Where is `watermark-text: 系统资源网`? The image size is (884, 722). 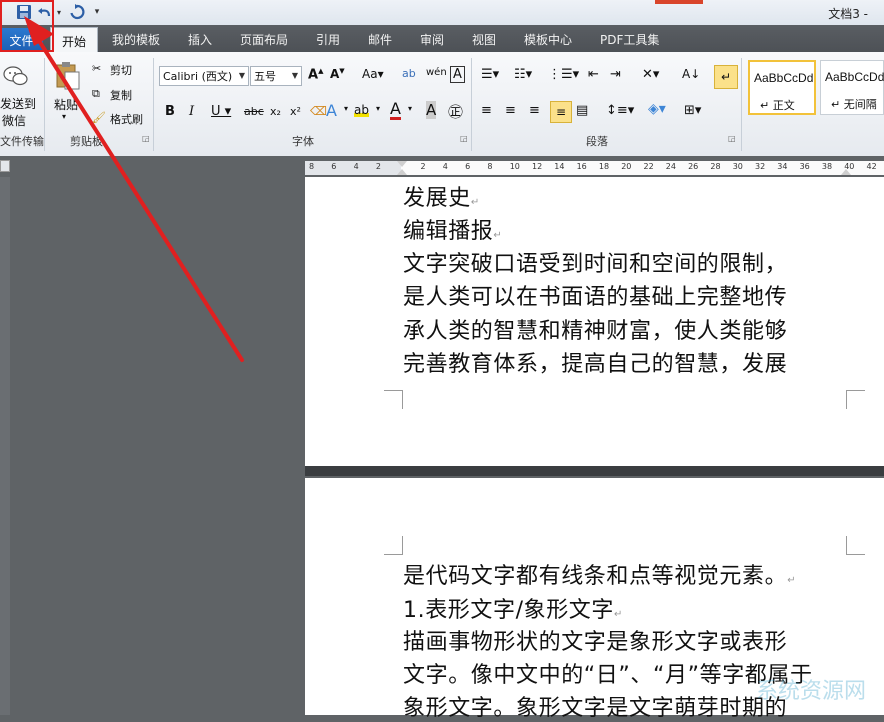
watermark-text: 系统资源网 is located at coordinates (810, 691).